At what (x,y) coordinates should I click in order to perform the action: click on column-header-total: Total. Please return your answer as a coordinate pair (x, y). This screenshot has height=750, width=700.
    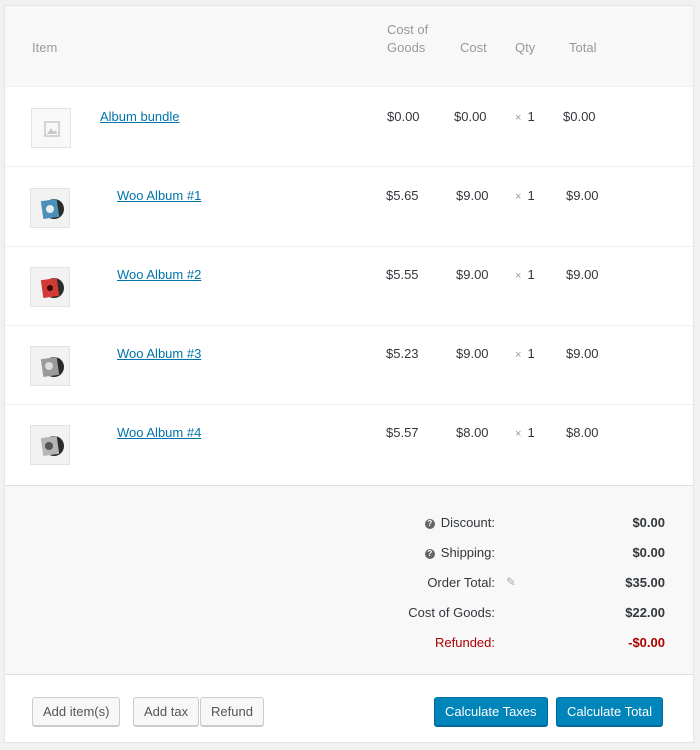
    Looking at the image, I should click on (582, 48).